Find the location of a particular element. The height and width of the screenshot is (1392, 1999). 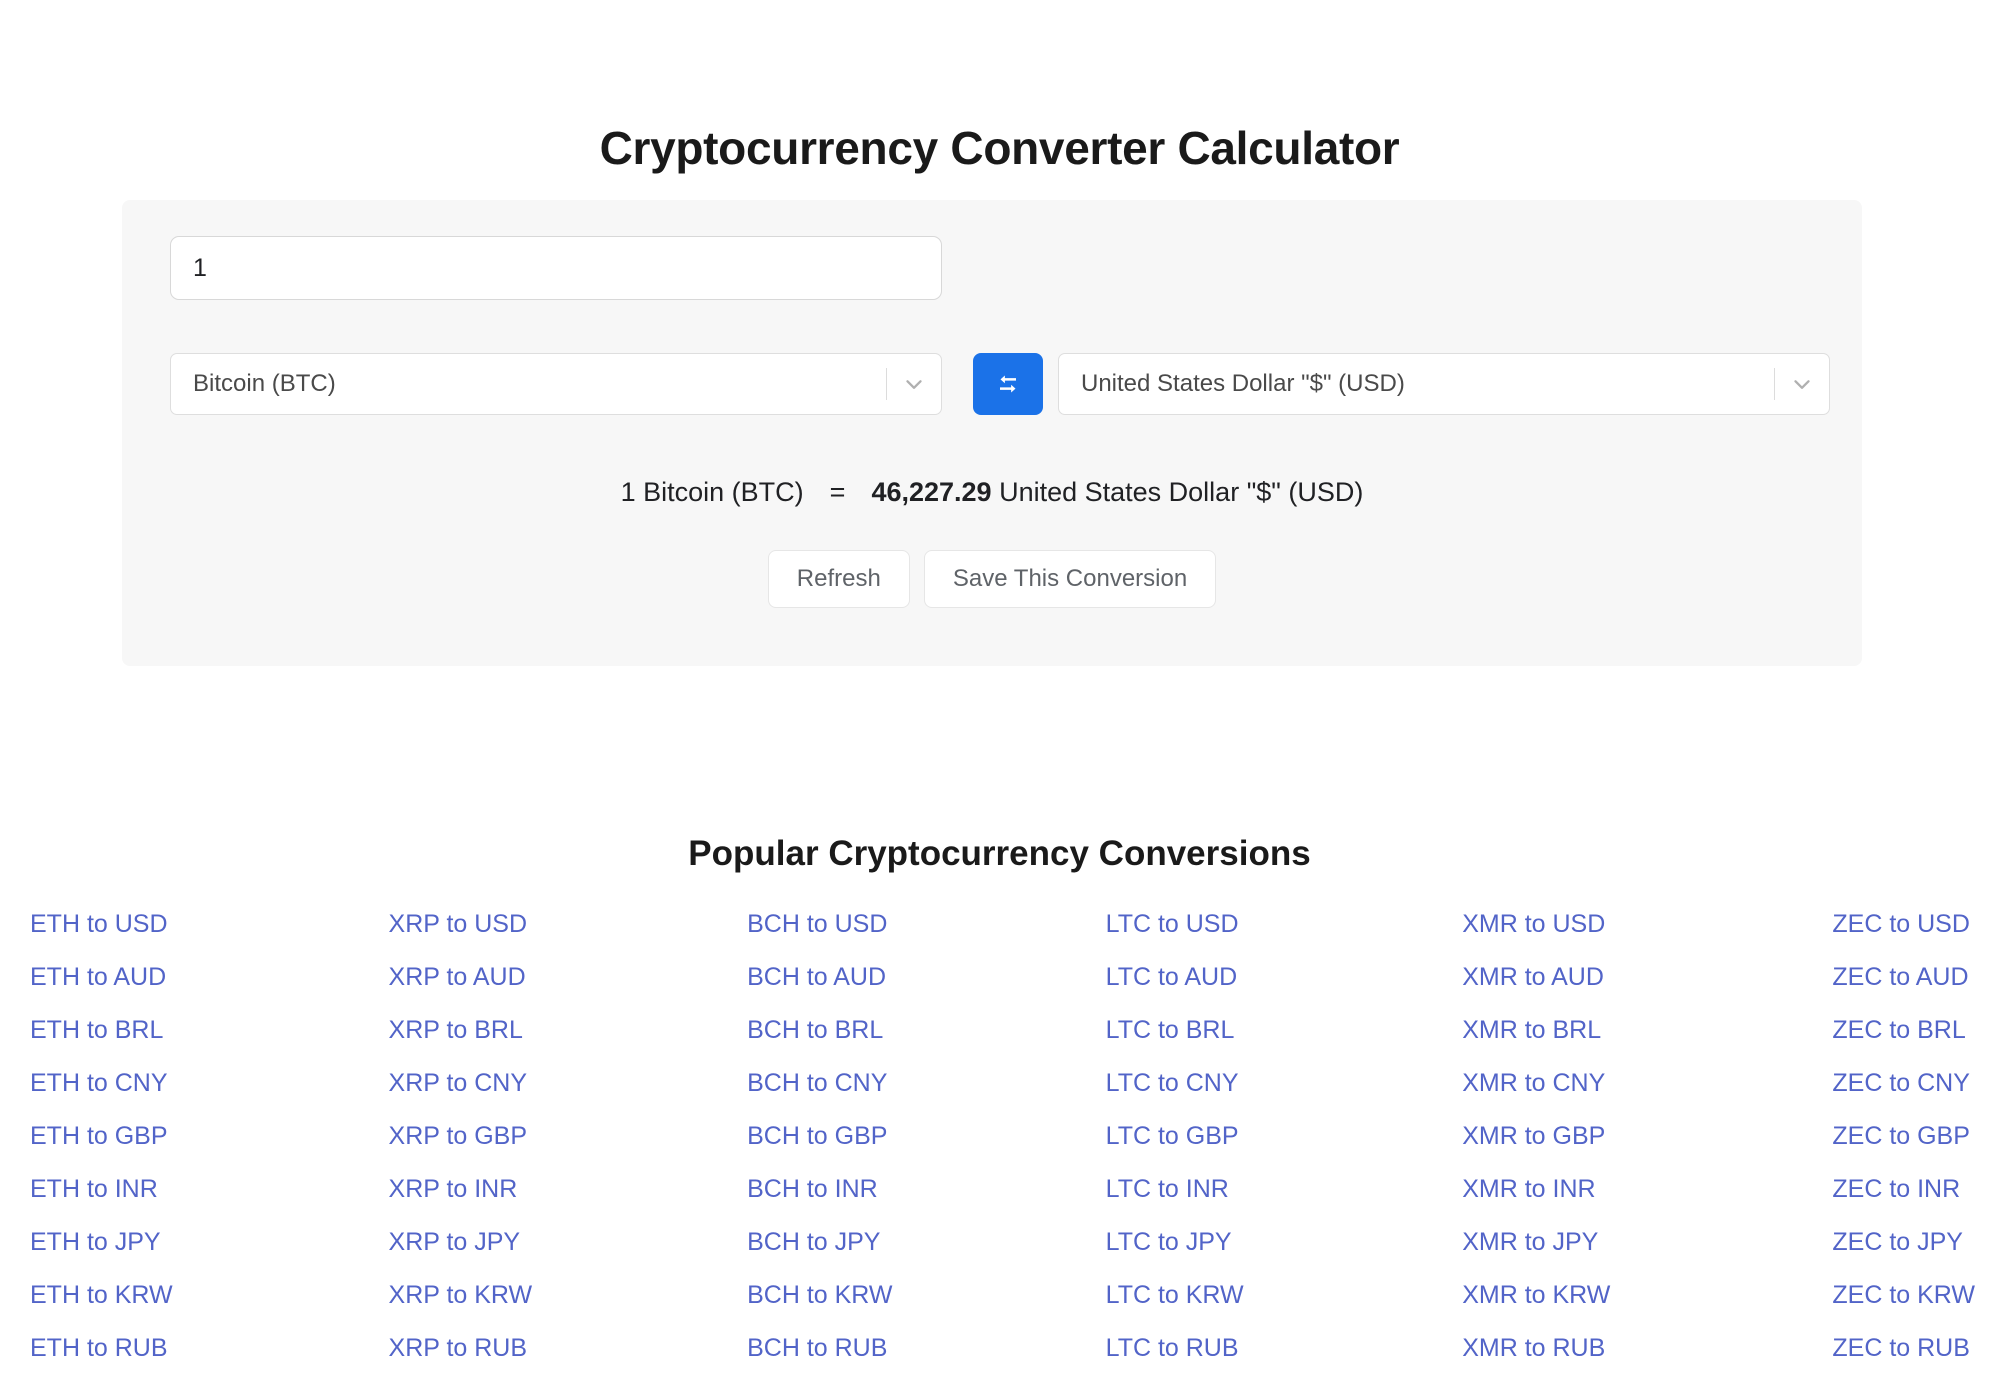

conversion-link: XRP to USD is located at coordinates (523, 924).